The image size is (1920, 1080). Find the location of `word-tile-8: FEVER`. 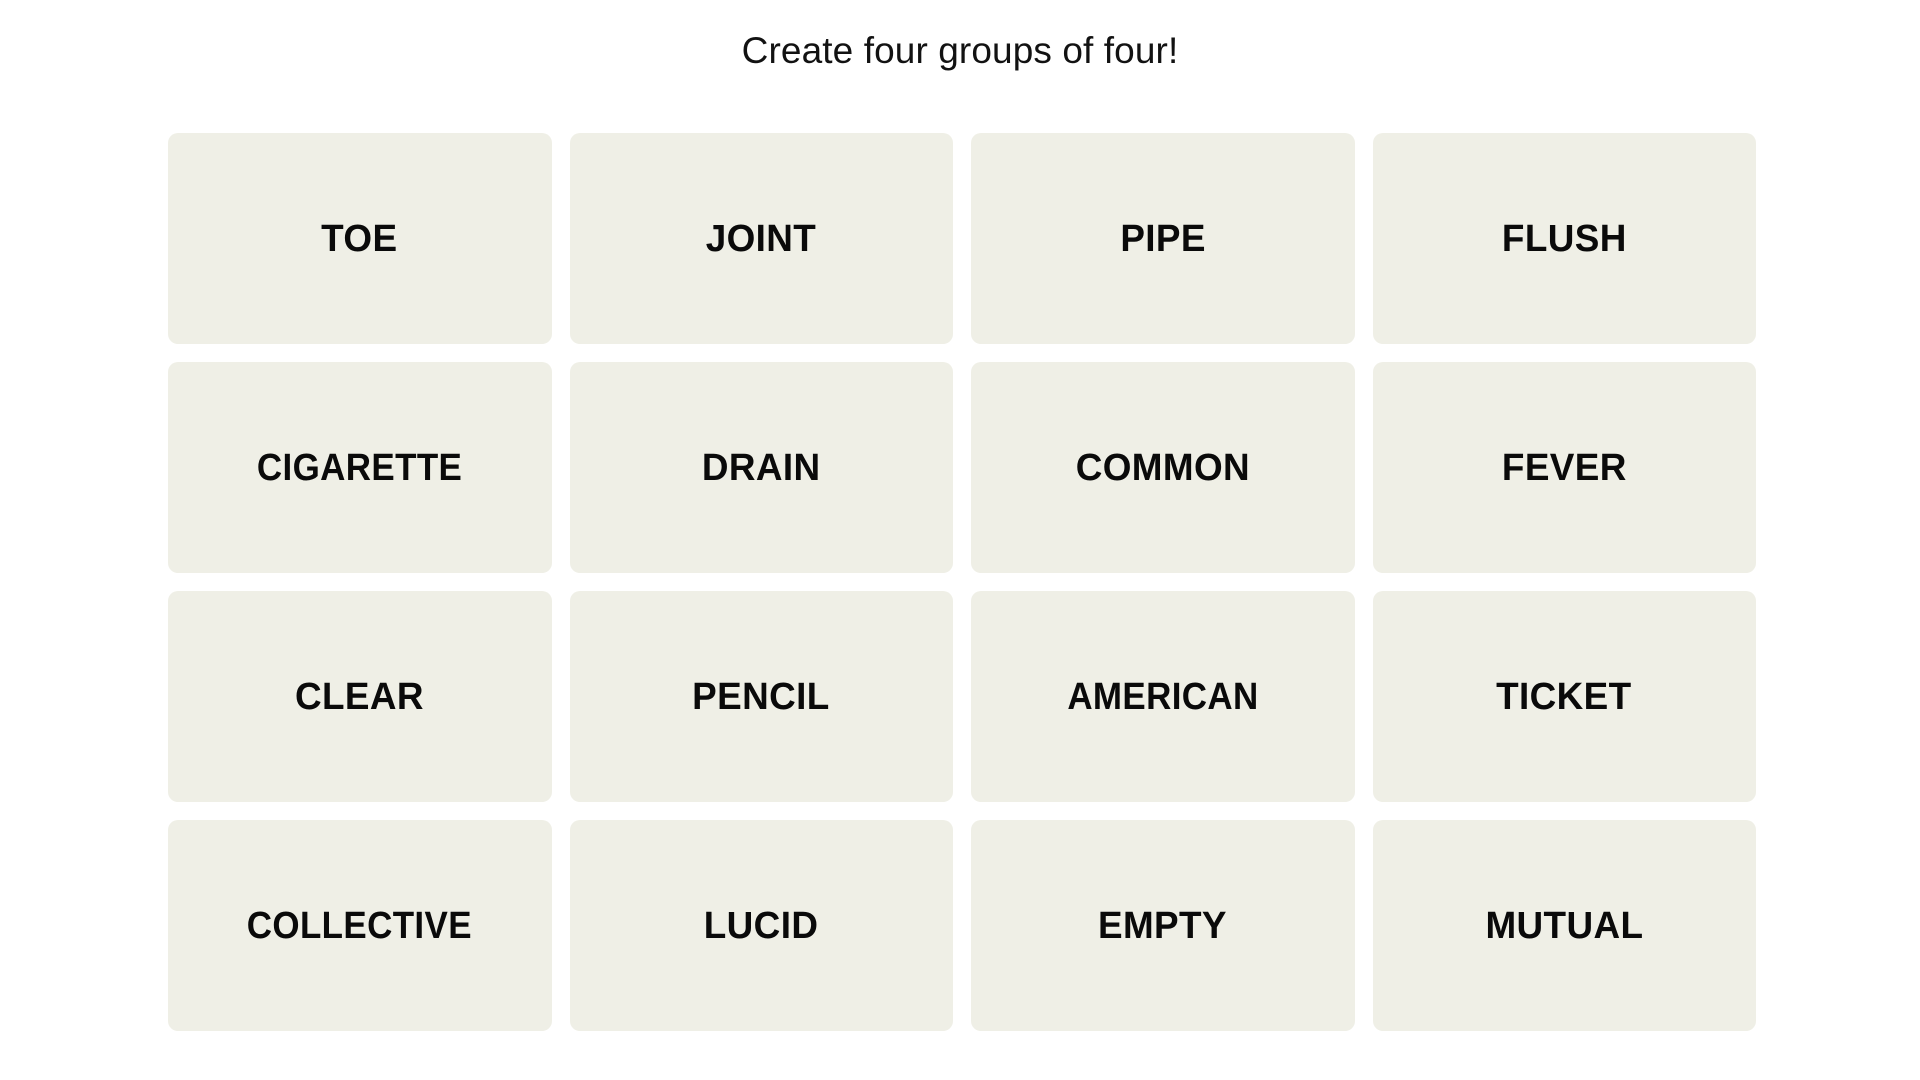

word-tile-8: FEVER is located at coordinates (1564, 467).